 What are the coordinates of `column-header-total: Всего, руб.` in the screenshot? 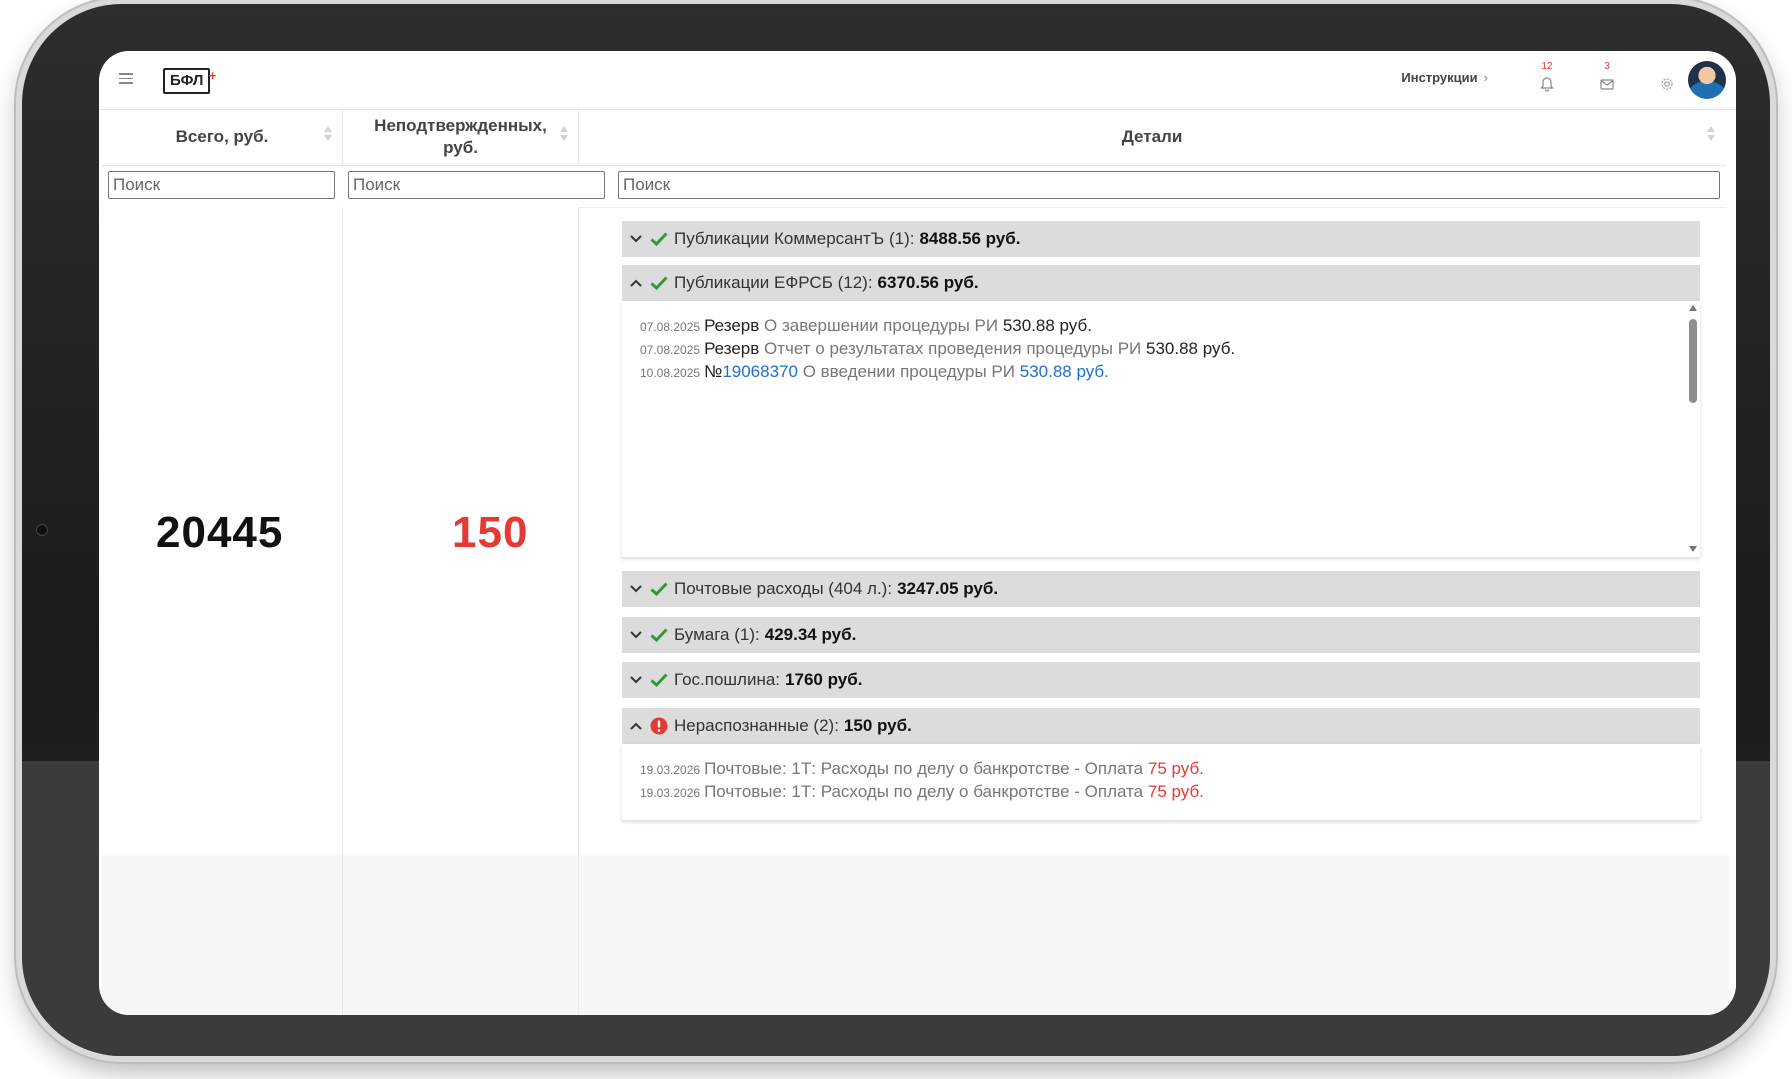 It's located at (222, 137).